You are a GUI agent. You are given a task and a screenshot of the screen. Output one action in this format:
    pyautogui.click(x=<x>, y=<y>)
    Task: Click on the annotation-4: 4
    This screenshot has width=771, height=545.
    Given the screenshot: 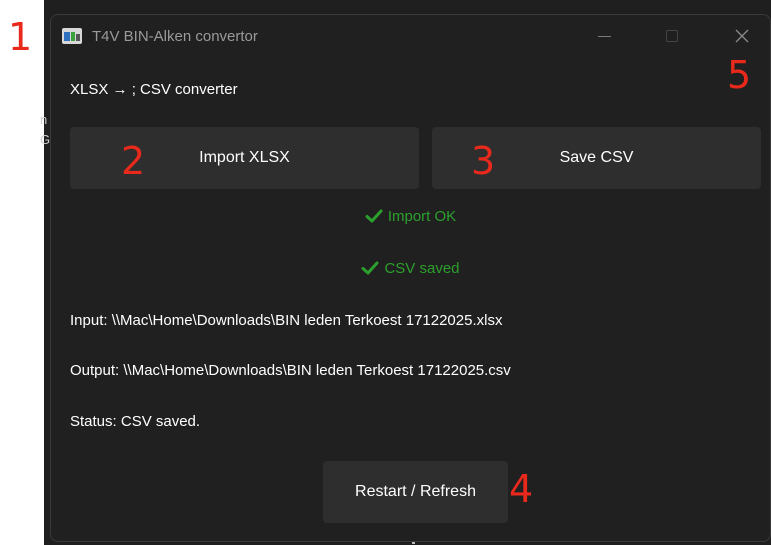 What is the action you would take?
    pyautogui.click(x=521, y=489)
    